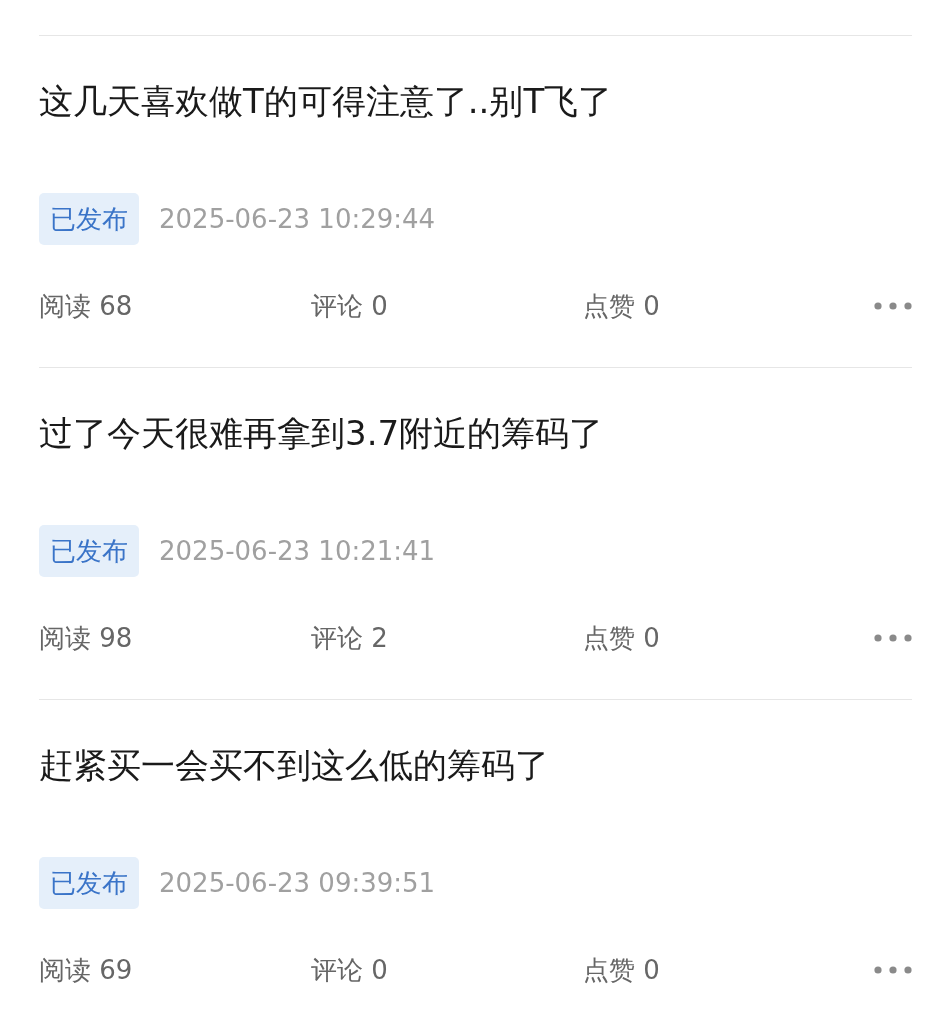 The width and height of the screenshot is (952, 1024). Describe the element at coordinates (350, 638) in the screenshot. I see `comment-count: 评论 2` at that location.